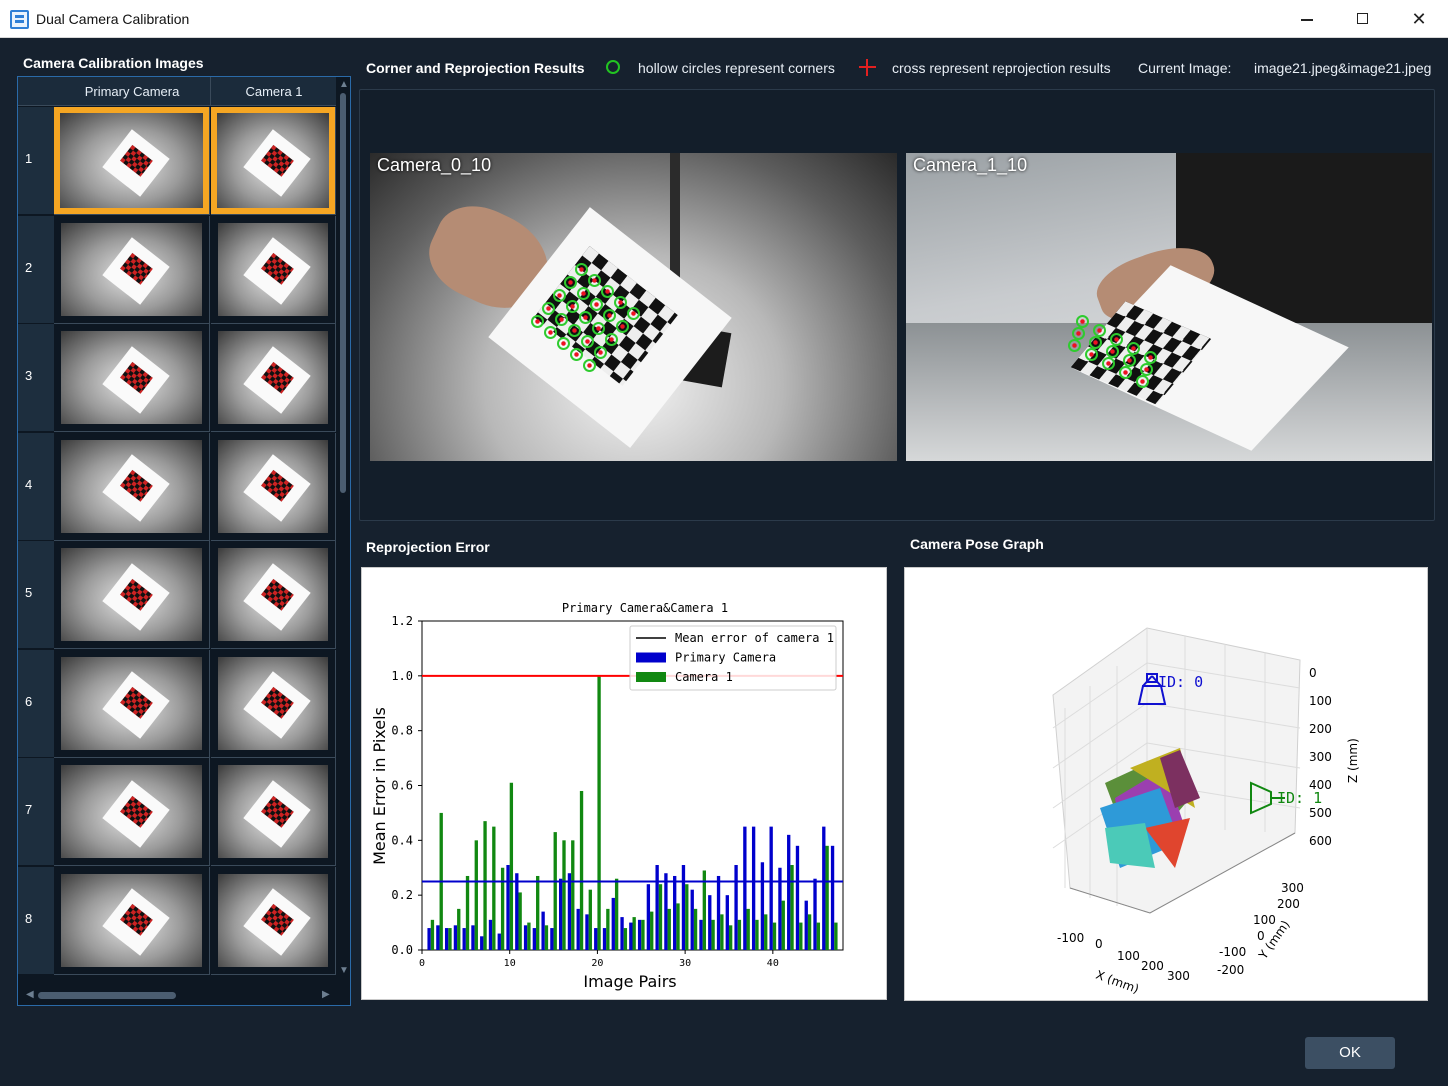 Image resolution: width=1448 pixels, height=1086 pixels. Describe the element at coordinates (645, 608) in the screenshot. I see `chart-title: Primary Camera&Camera 1` at that location.